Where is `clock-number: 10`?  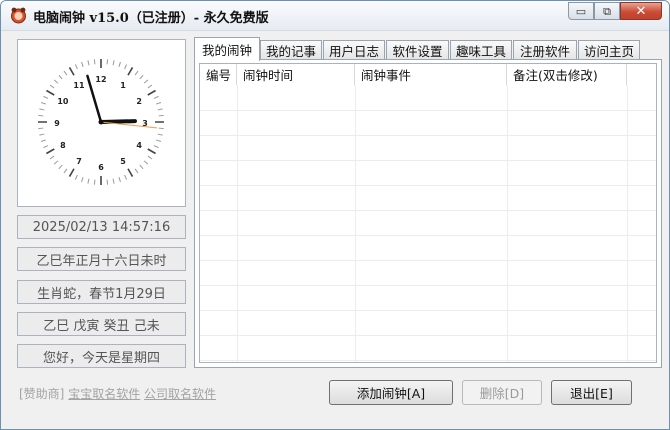
clock-number: 10 is located at coordinates (63, 101).